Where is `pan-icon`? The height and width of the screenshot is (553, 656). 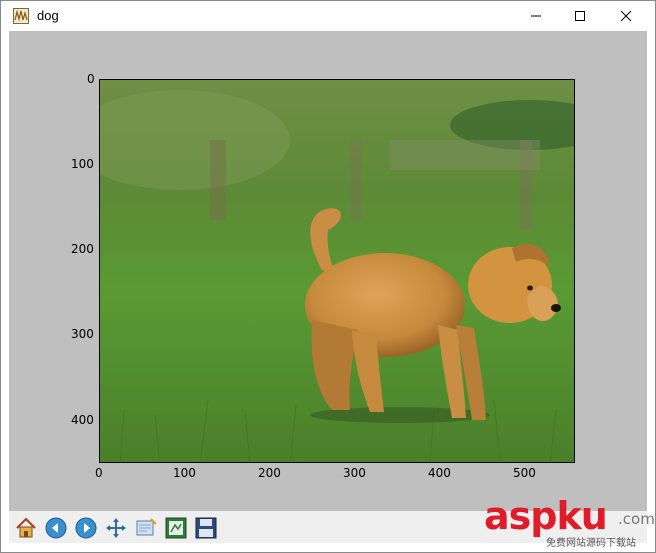
pan-icon is located at coordinates (116, 528).